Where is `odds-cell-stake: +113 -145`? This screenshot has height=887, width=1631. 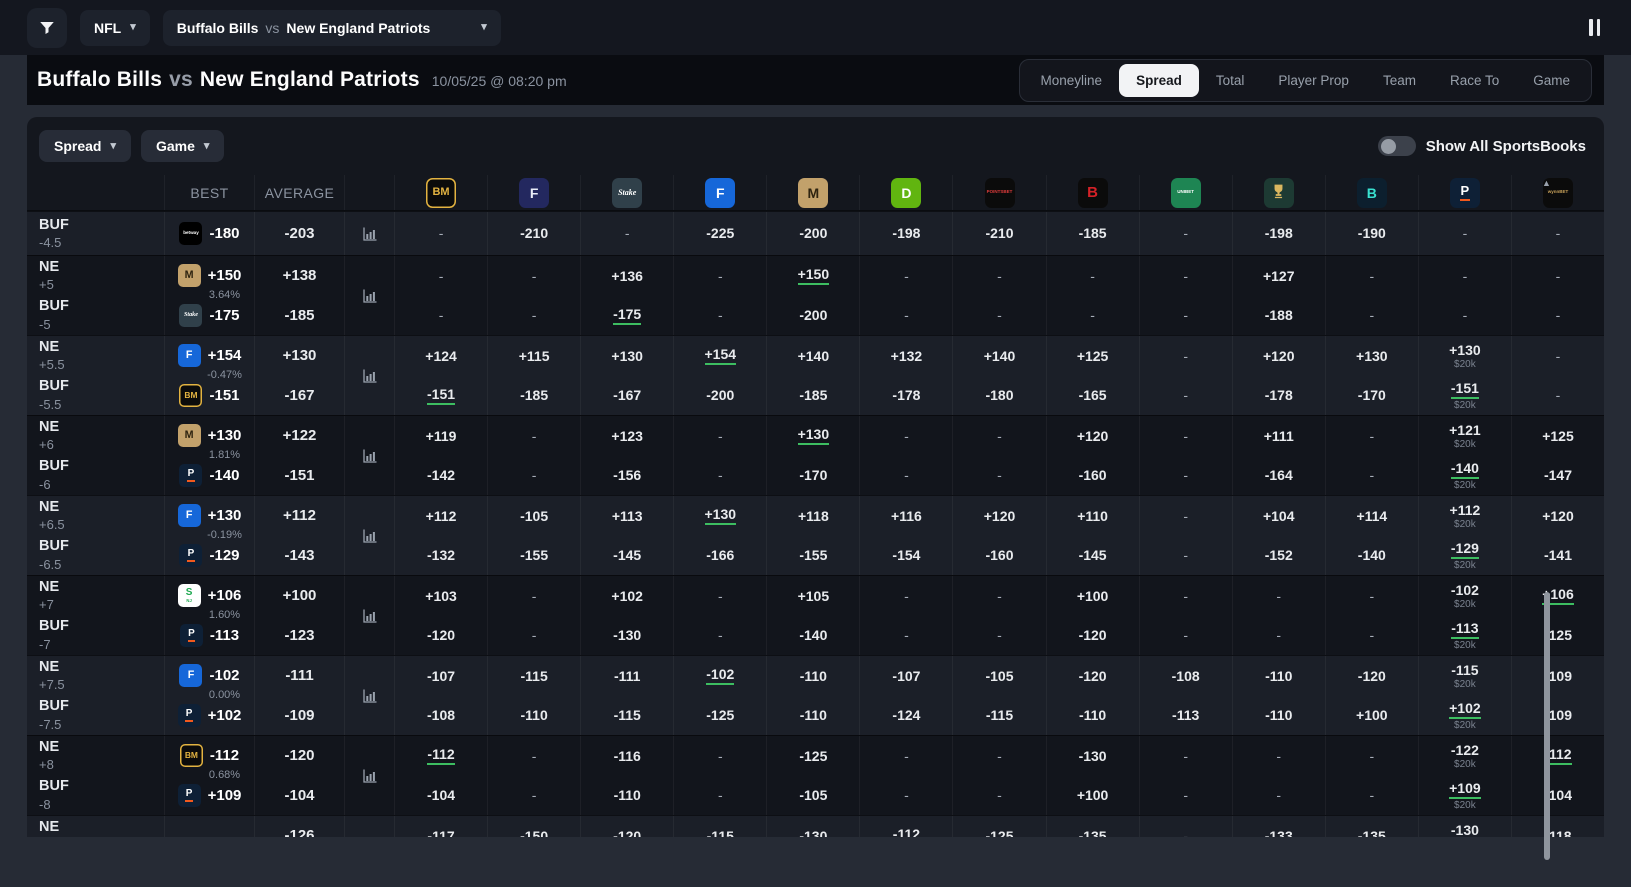 odds-cell-stake: +113 -145 is located at coordinates (628, 535).